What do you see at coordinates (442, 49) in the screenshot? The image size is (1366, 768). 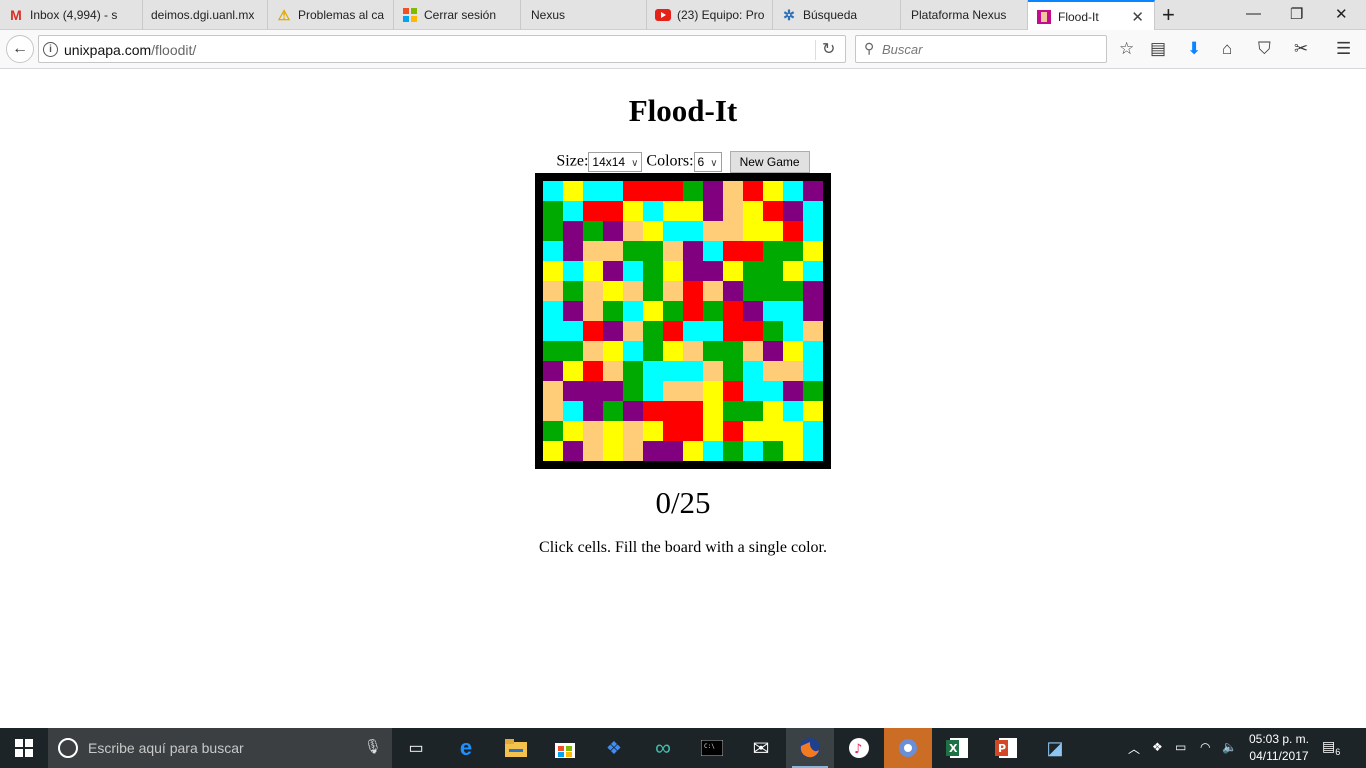 I see `url-bar: i unixpapa.com/floodit/ ↻` at bounding box center [442, 49].